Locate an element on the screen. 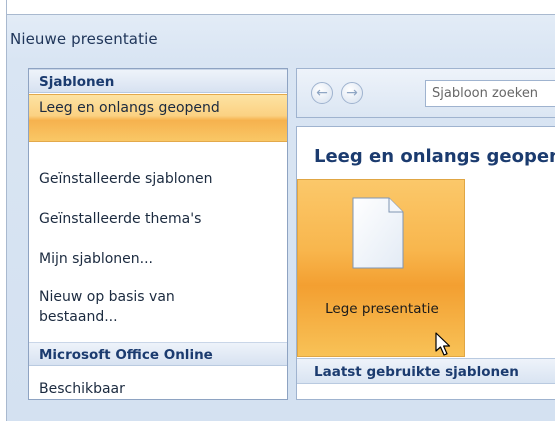 The image size is (555, 421). navigation-toolbar: ← → Sjabloon zoeken is located at coordinates (425, 93).